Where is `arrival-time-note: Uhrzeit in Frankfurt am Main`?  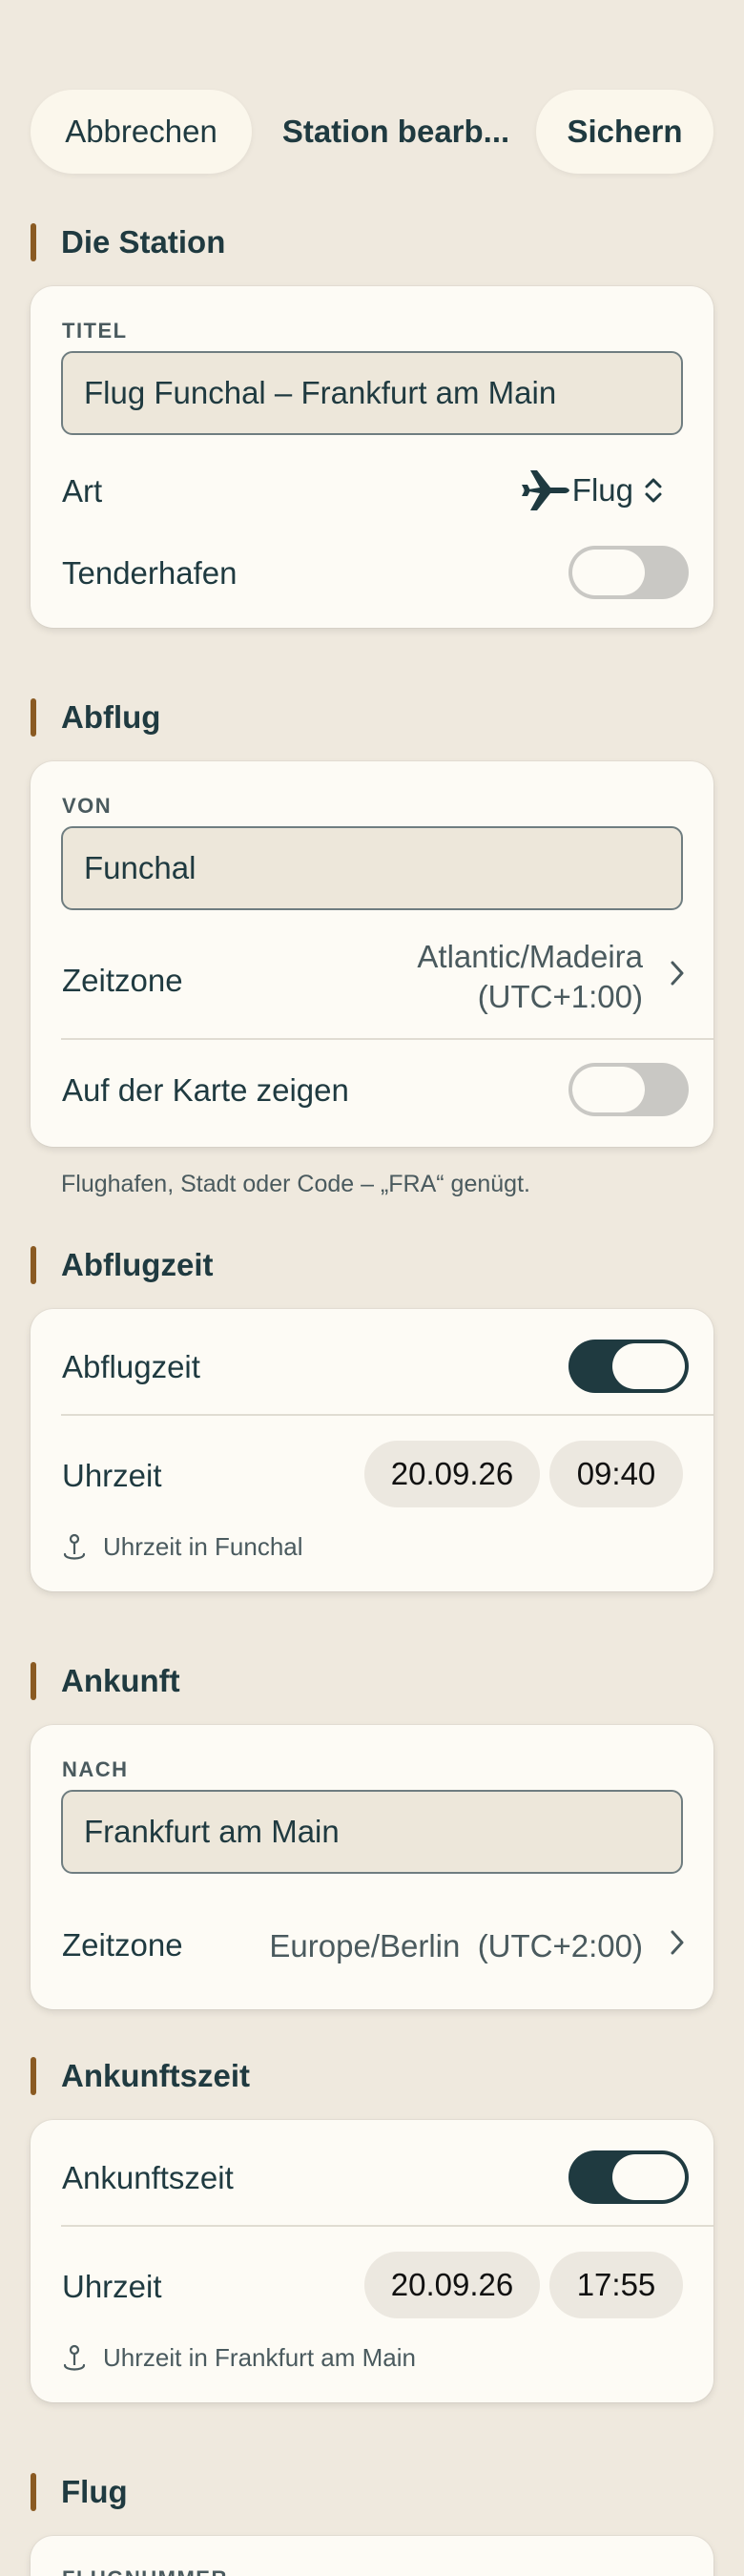 arrival-time-note: Uhrzeit in Frankfurt am Main is located at coordinates (238, 2358).